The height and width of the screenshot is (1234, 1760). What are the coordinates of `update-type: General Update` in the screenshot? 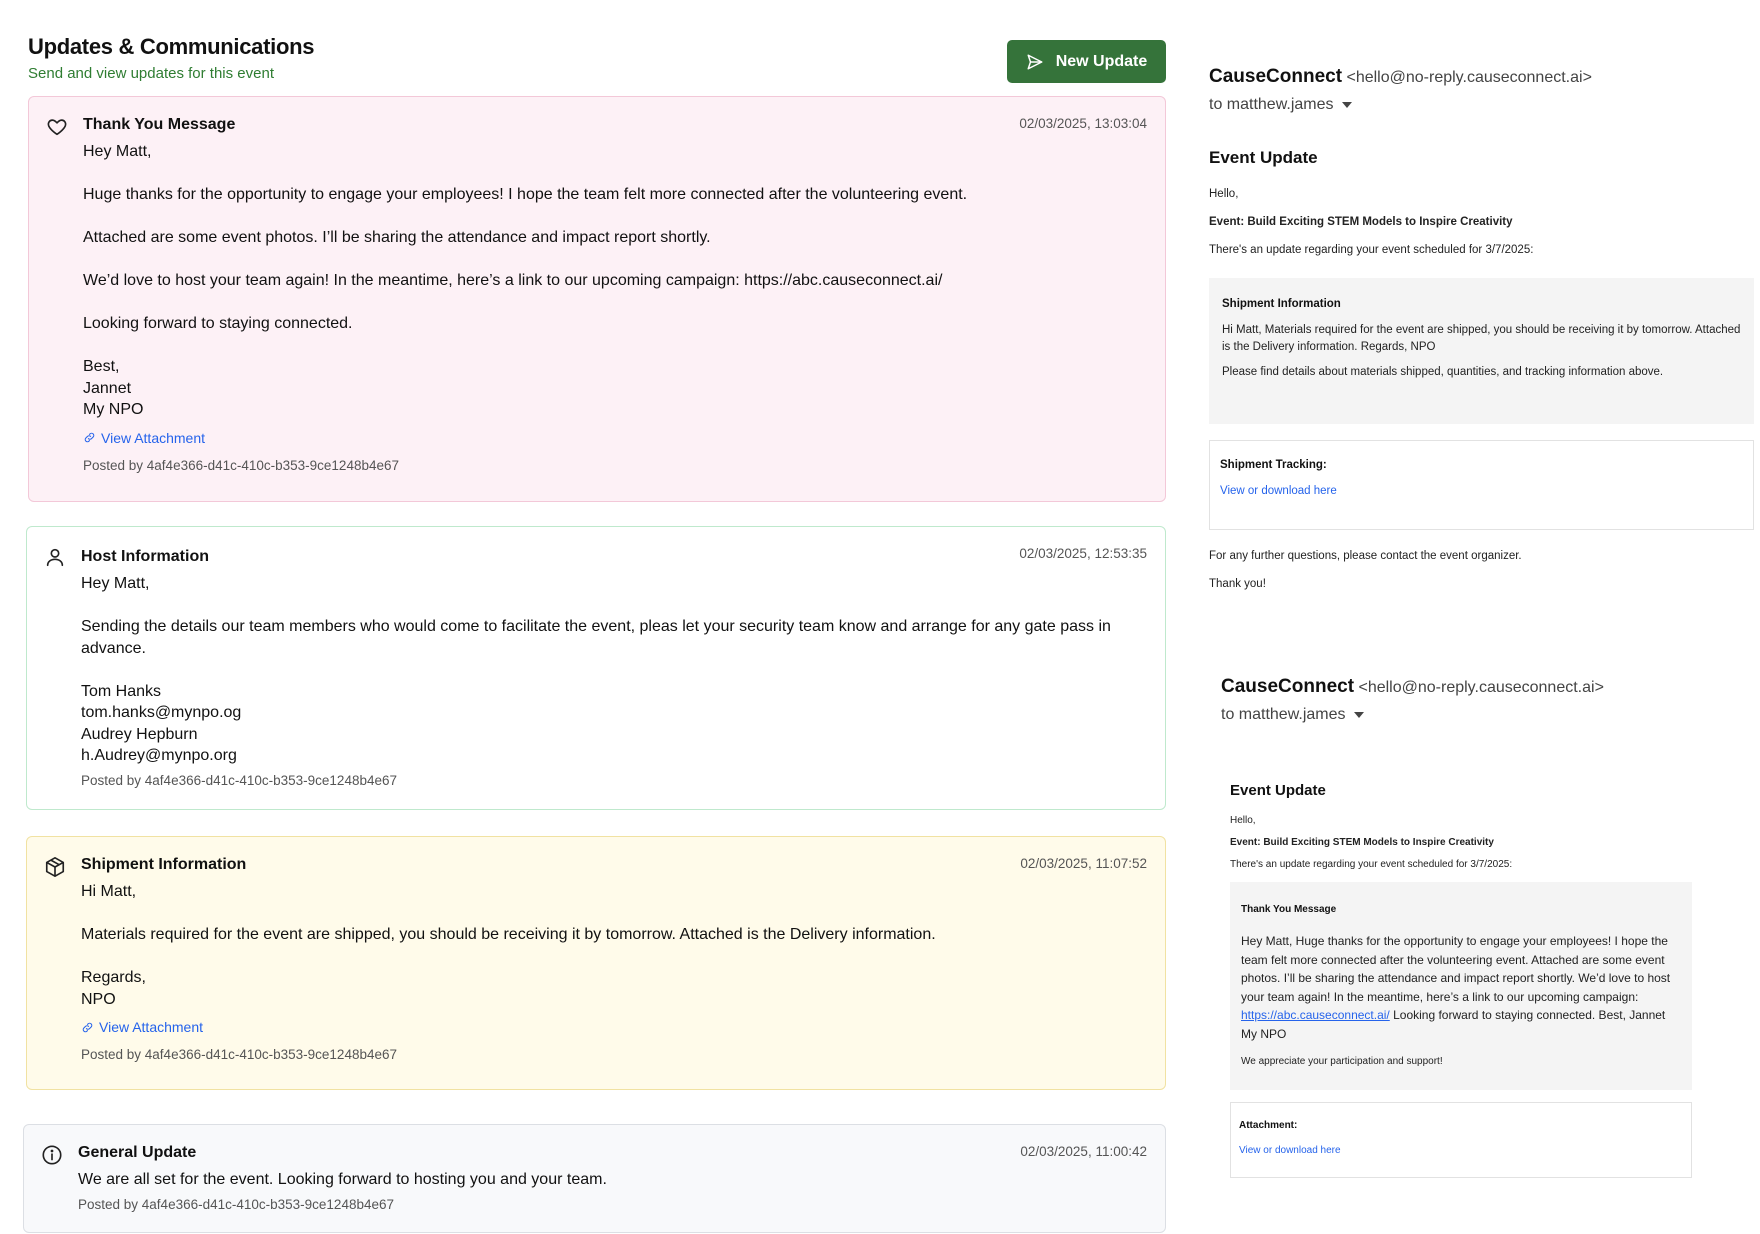 It's located at (137, 1152).